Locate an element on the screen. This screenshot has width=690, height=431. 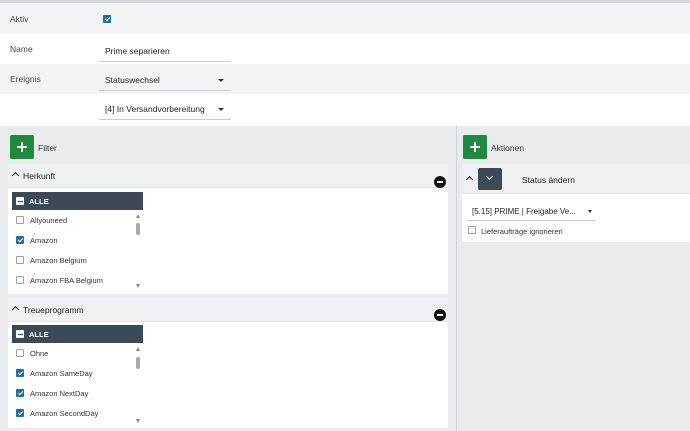
treueprogramm-all-label: ALLE is located at coordinates (39, 334).